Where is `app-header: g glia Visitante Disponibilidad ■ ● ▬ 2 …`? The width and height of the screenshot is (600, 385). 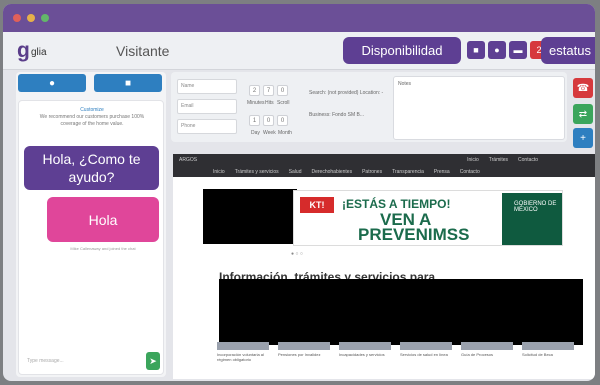
app-header: g glia Visitante Disponibilidad ■ ● ▬ 2 … is located at coordinates (299, 51).